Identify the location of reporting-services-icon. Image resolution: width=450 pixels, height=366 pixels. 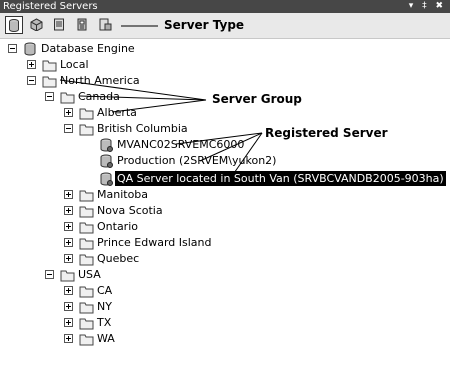
(60, 25).